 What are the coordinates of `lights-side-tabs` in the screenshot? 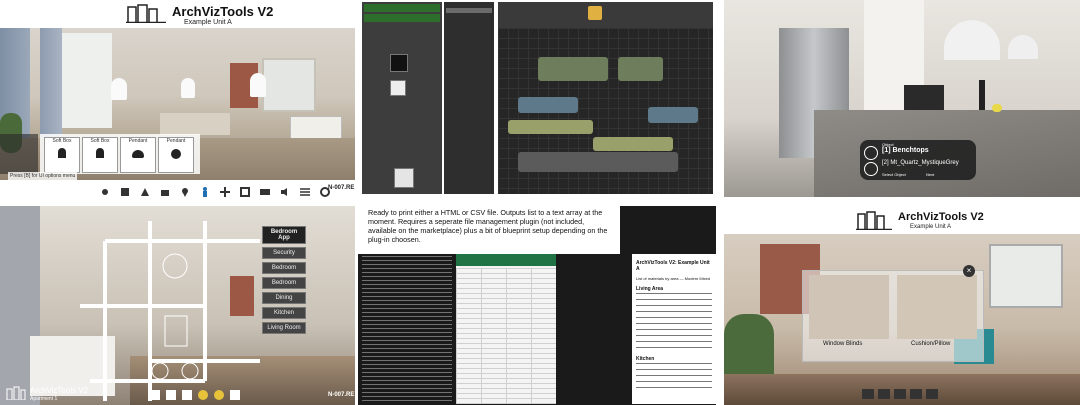 It's located at (19, 154).